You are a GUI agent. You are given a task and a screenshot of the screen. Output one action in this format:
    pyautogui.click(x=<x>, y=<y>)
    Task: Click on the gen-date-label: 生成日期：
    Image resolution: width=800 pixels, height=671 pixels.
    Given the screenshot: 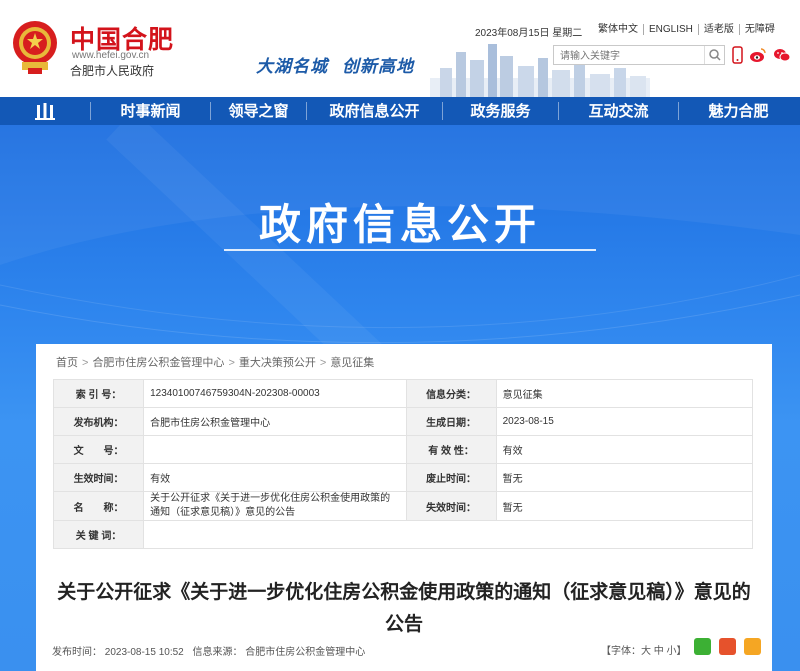 What is the action you would take?
    pyautogui.click(x=451, y=421)
    